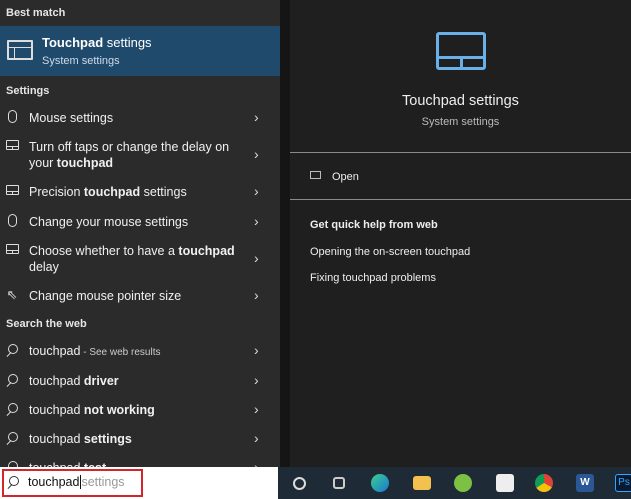 This screenshot has width=631, height=499. I want to click on web-item-label: touchpad settings, so click(80, 439).